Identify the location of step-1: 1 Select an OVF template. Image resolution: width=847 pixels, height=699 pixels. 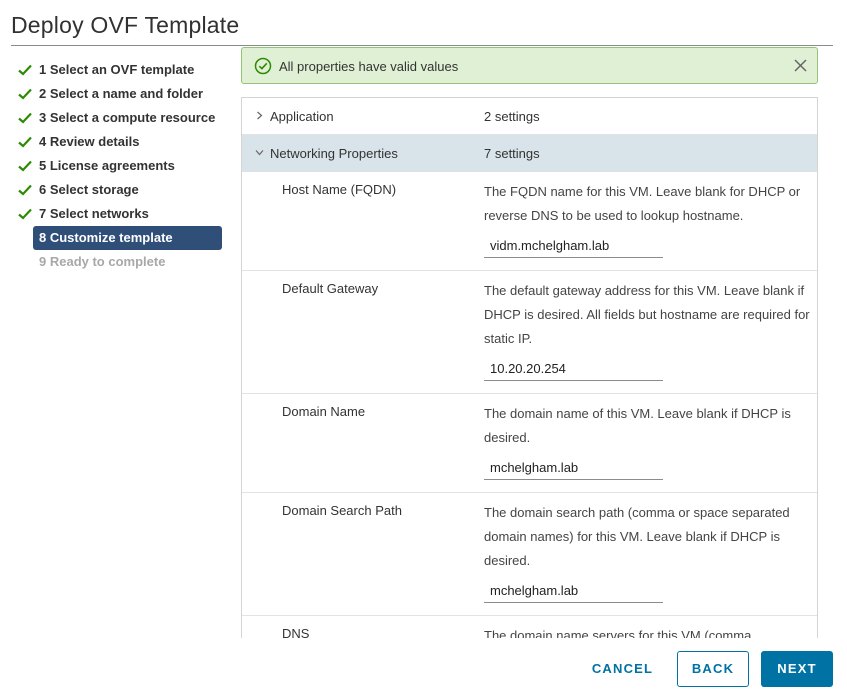
(121, 70).